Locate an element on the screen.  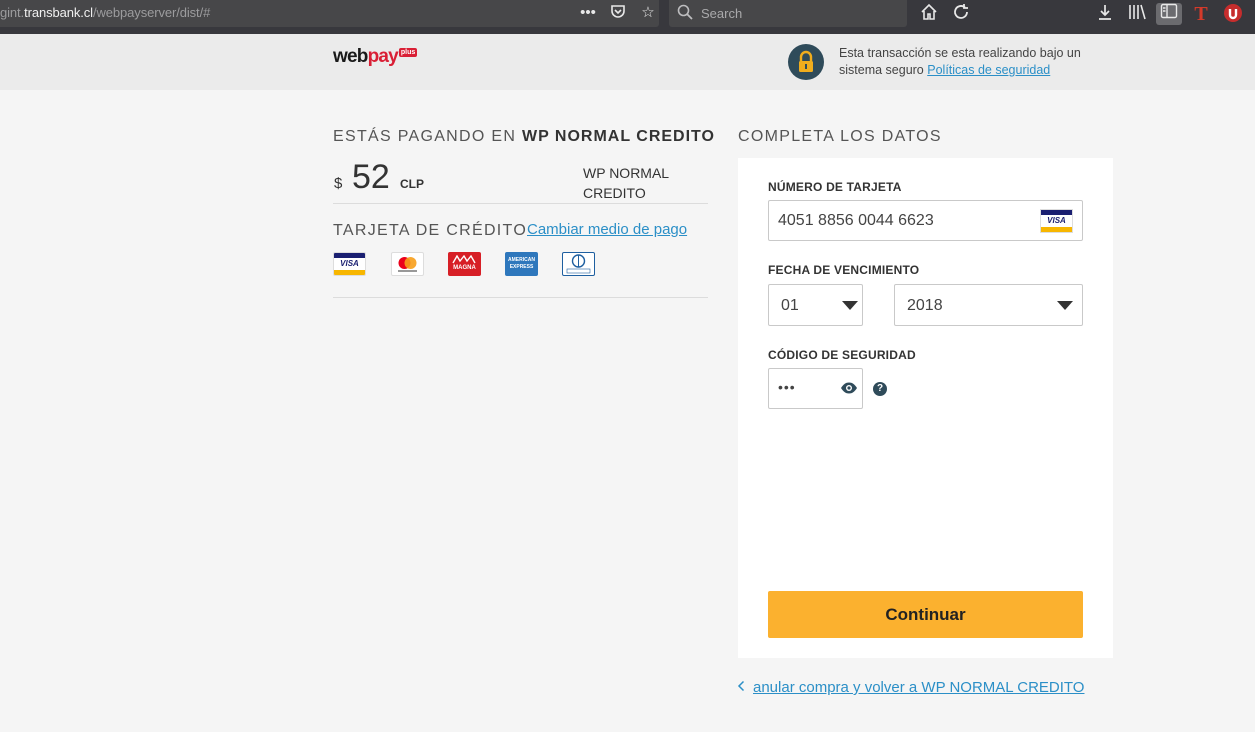
page-actions-icon: ••• is located at coordinates (588, 13).